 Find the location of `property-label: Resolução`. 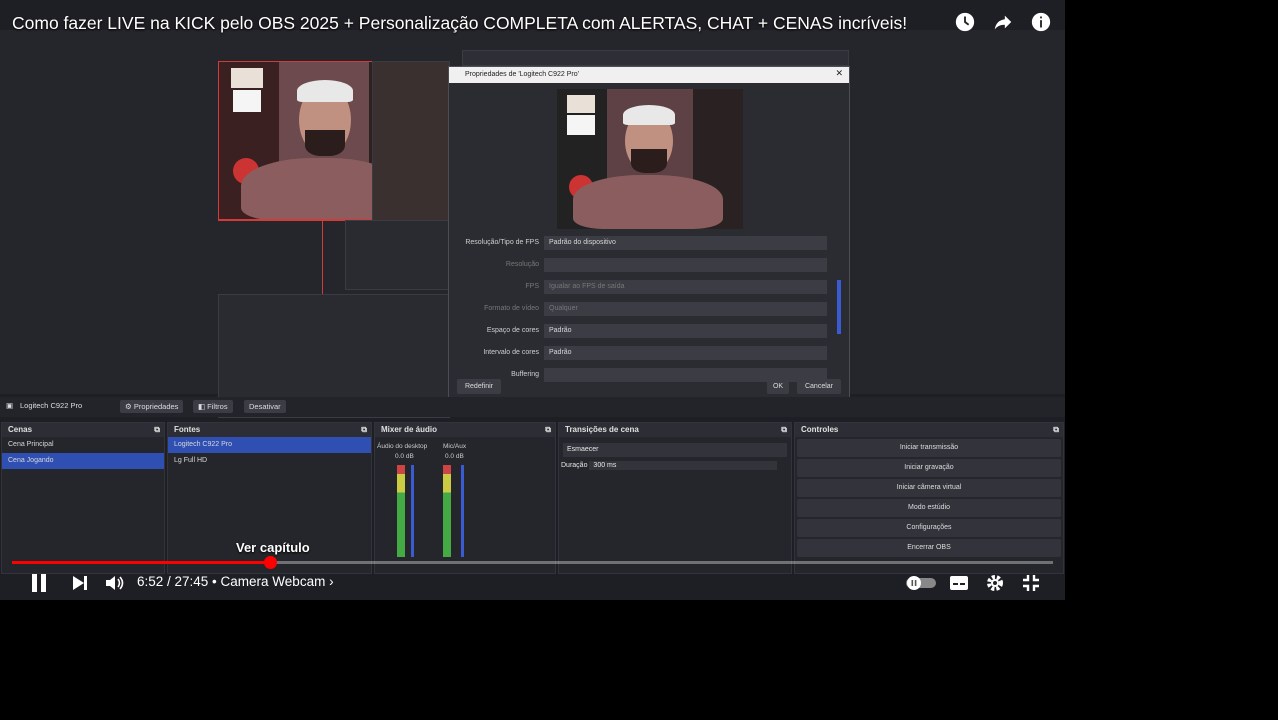

property-label: Resolução is located at coordinates (522, 264).